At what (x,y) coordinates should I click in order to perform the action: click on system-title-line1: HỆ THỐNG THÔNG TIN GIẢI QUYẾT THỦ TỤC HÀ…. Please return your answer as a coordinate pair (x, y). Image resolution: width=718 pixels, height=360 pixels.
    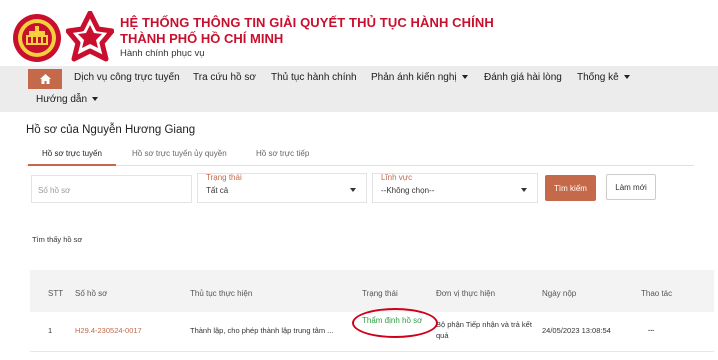
    Looking at the image, I should click on (307, 22).